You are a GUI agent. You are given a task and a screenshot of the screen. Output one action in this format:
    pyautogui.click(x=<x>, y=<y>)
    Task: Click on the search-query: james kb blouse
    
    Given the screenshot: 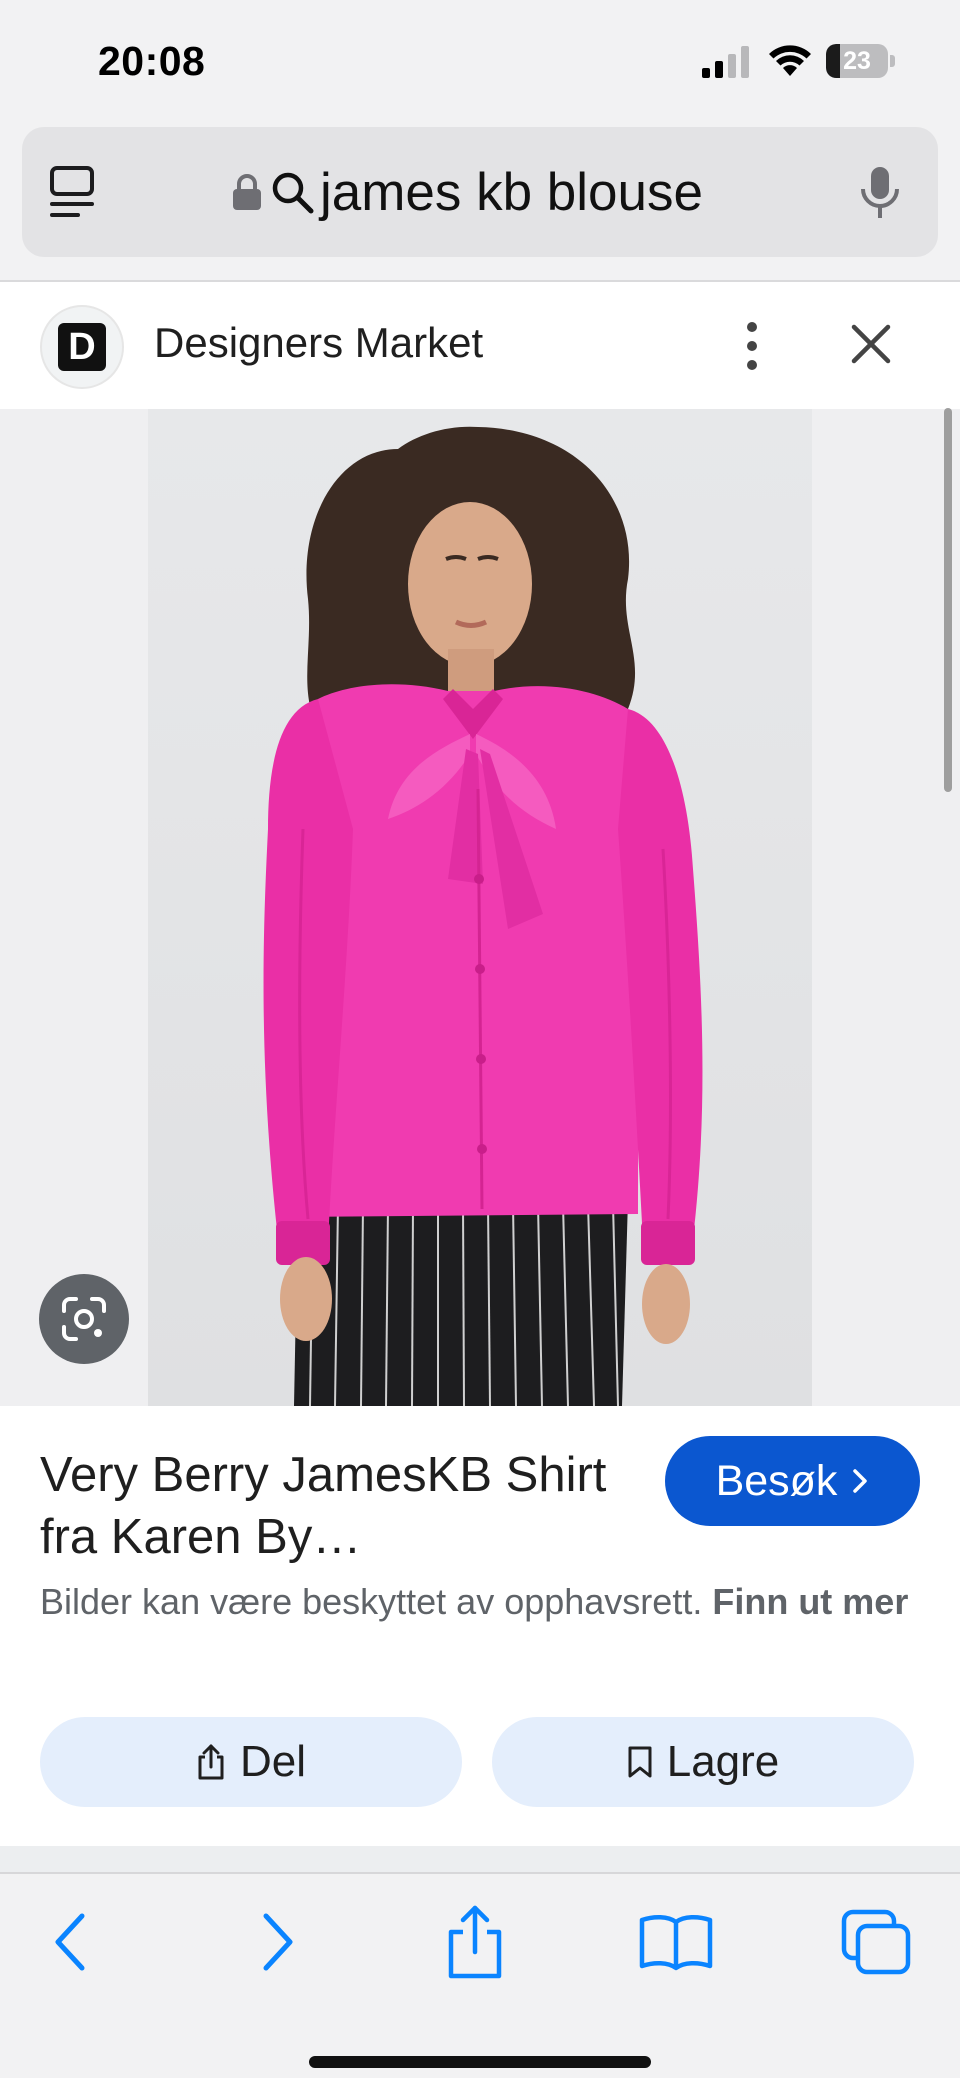 What is the action you would take?
    pyautogui.click(x=511, y=192)
    